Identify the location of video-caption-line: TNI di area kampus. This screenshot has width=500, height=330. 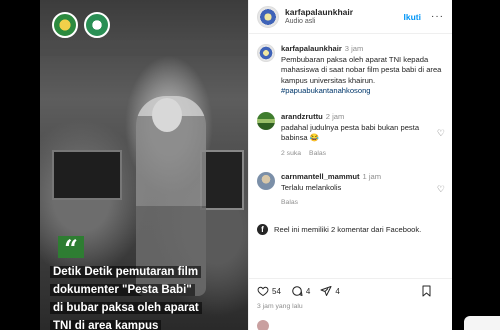
(106, 325).